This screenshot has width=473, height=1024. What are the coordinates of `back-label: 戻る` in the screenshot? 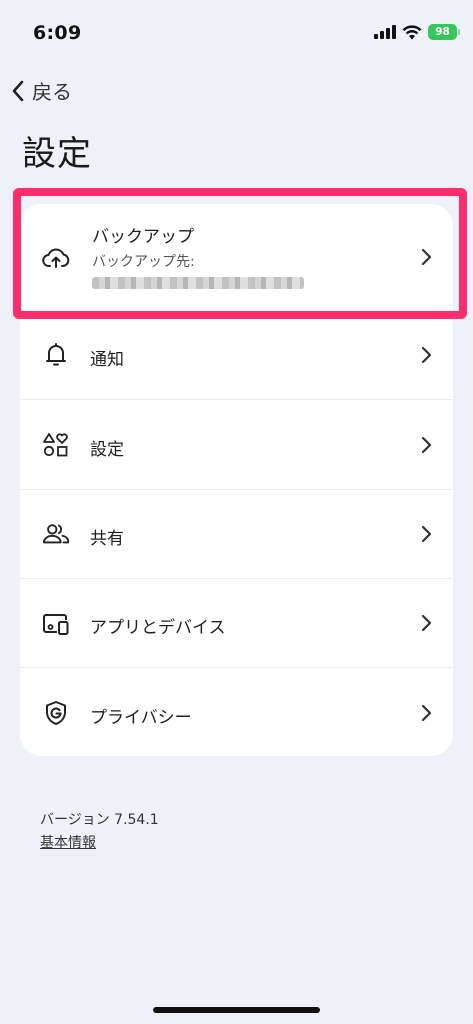 It's located at (52, 92).